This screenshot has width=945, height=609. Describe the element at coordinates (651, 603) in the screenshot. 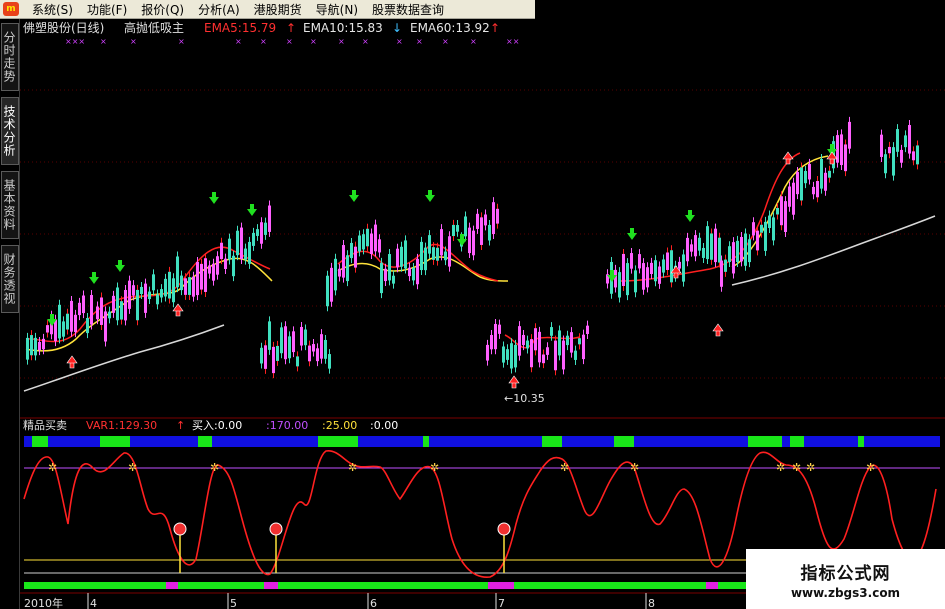

I see `month-label-aug: 8` at that location.